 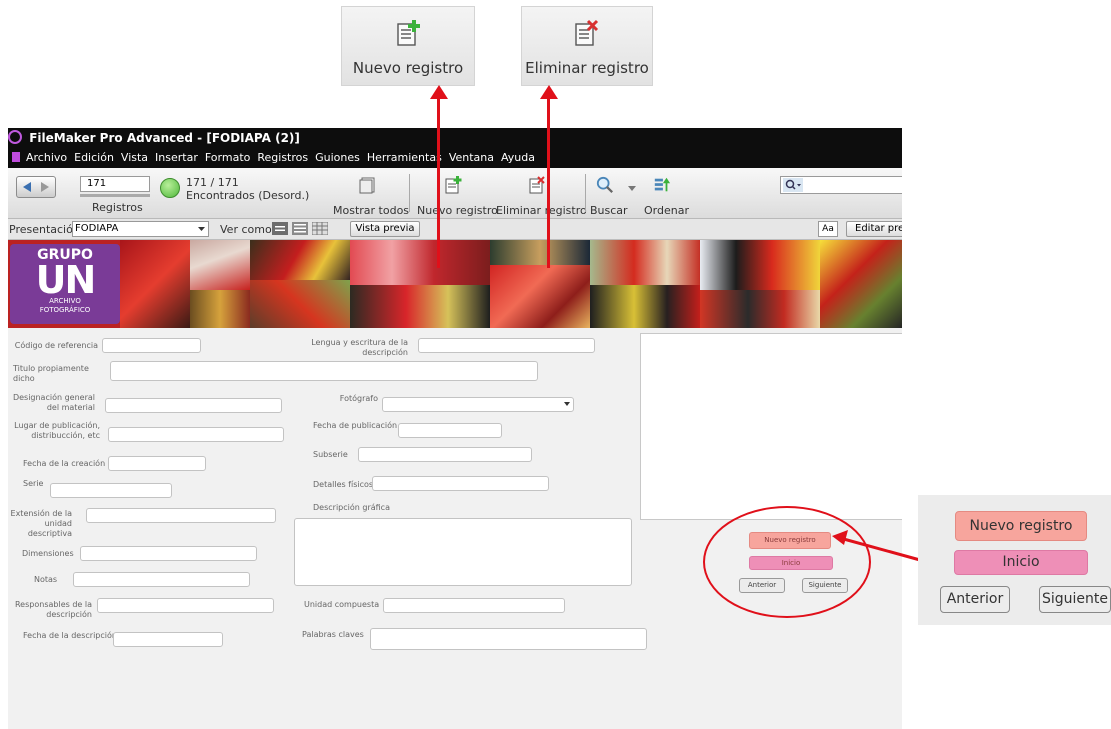 I want to click on serie-field, so click(x=111, y=490).